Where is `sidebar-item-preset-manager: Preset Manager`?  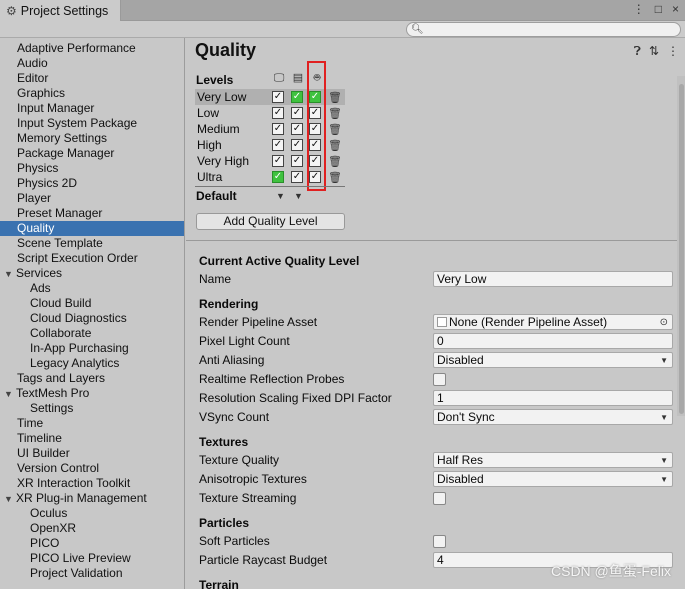 sidebar-item-preset-manager: Preset Manager is located at coordinates (92, 213).